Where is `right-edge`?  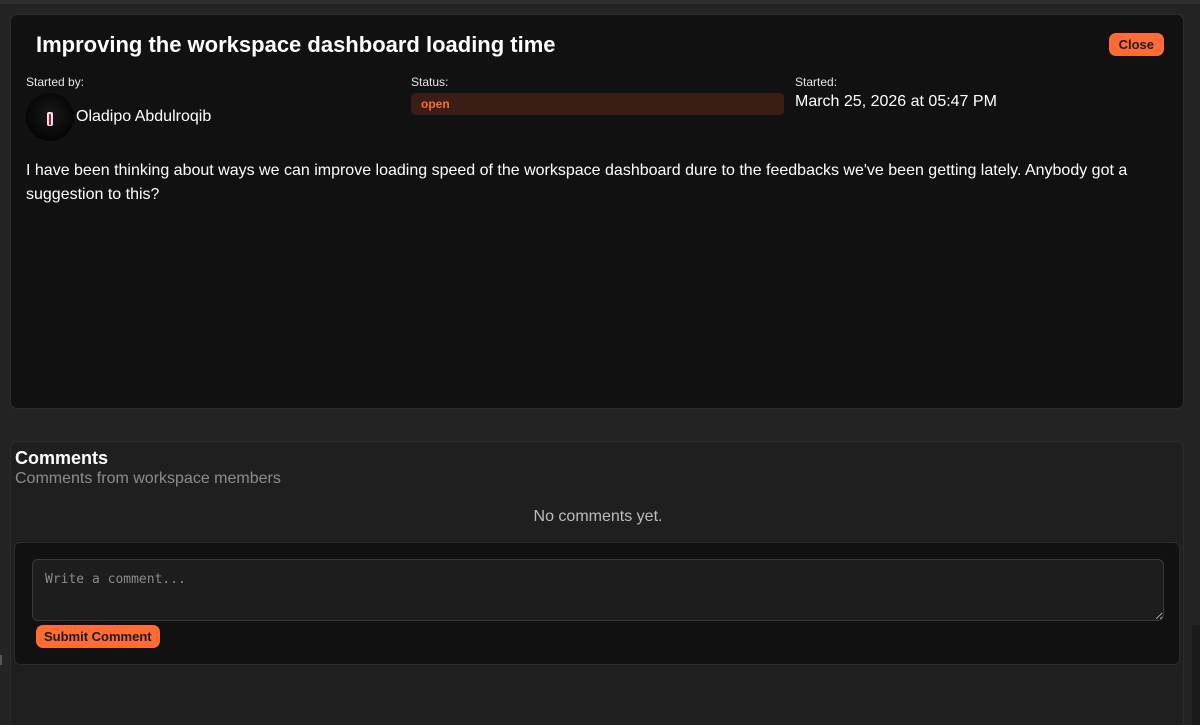
right-edge is located at coordinates (1196, 675).